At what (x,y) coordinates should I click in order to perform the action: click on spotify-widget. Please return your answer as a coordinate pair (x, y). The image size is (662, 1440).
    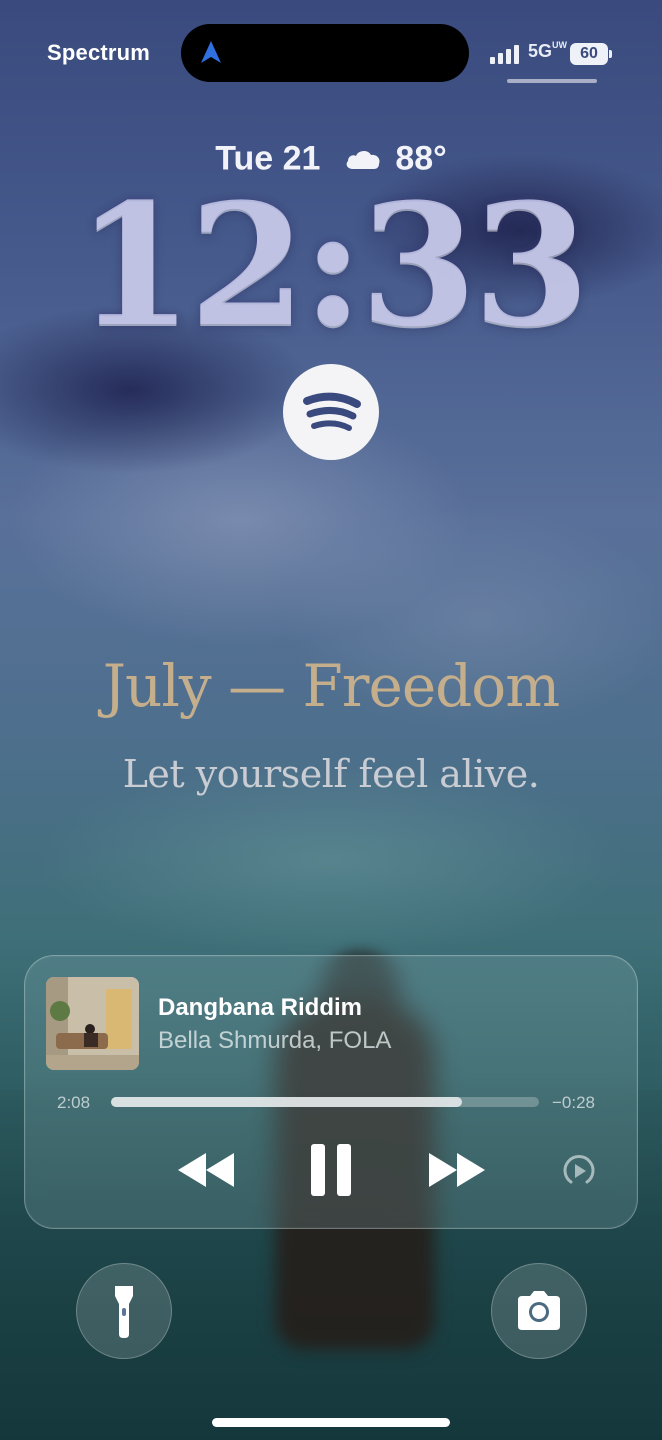
    Looking at the image, I should click on (331, 412).